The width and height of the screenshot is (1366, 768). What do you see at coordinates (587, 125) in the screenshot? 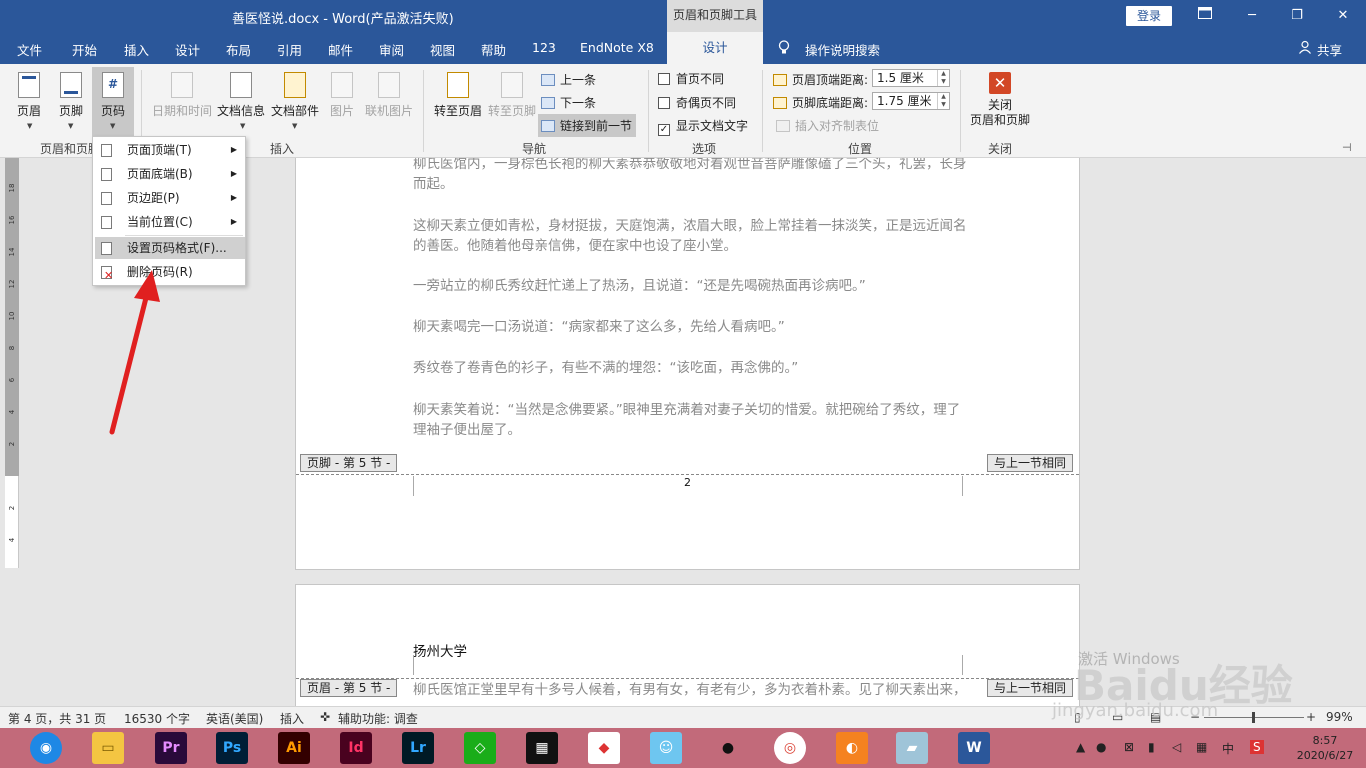
I see `link-to-previous-button: 链接到前一节` at bounding box center [587, 125].